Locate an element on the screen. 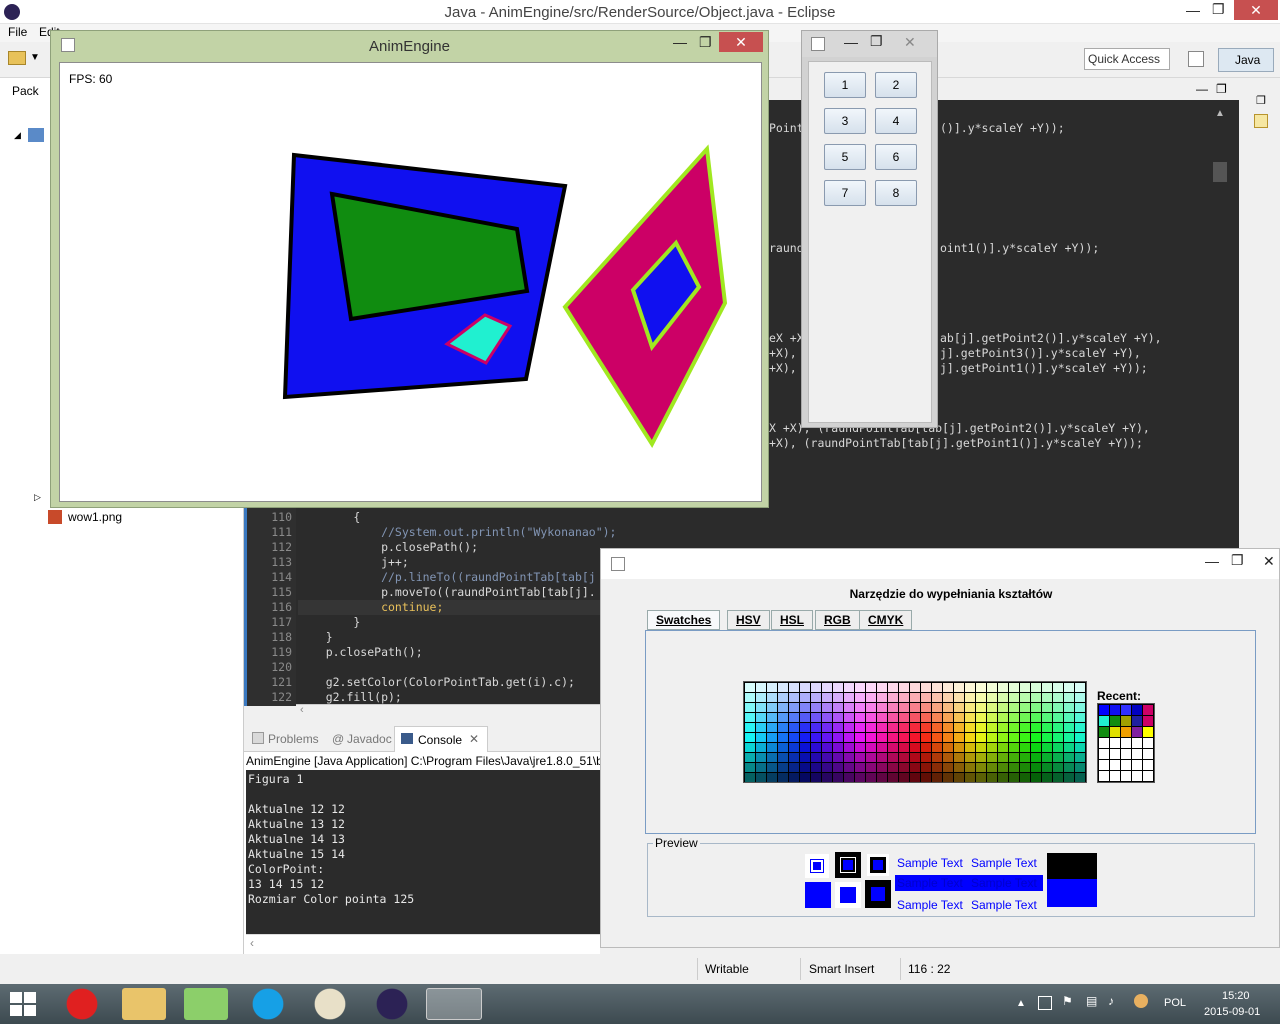 This screenshot has height=1024, width=1280. button-7: 7 is located at coordinates (845, 193).